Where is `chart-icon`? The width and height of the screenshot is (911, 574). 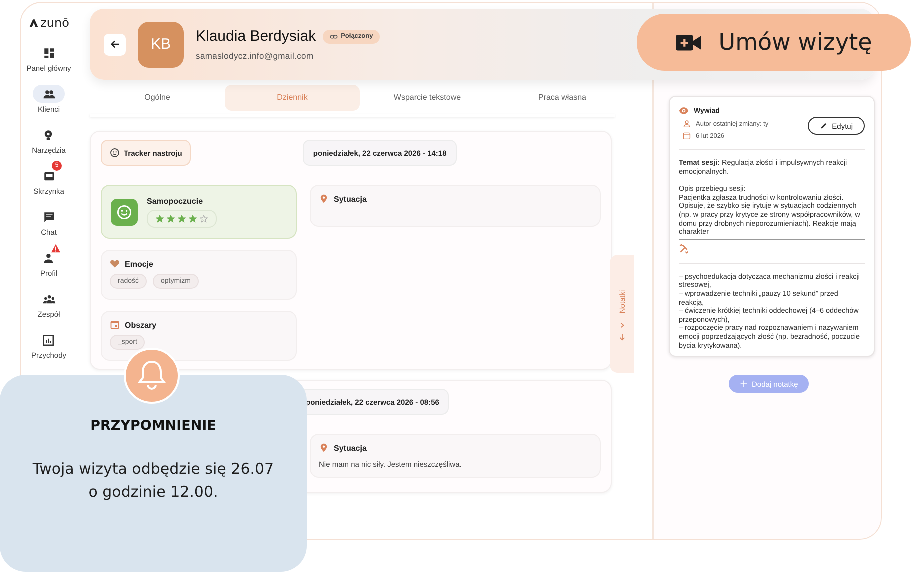
chart-icon is located at coordinates (49, 340).